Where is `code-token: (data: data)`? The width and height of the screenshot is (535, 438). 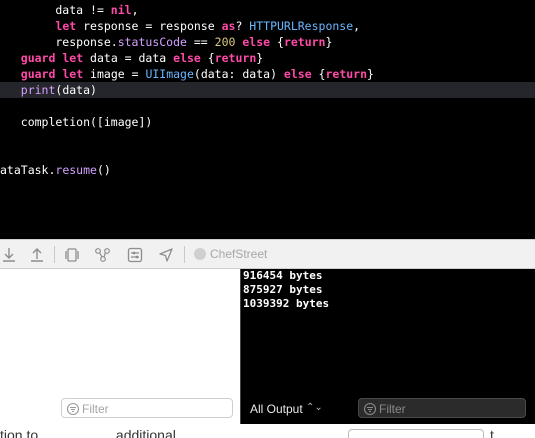
code-token: (data: data) is located at coordinates (238, 74).